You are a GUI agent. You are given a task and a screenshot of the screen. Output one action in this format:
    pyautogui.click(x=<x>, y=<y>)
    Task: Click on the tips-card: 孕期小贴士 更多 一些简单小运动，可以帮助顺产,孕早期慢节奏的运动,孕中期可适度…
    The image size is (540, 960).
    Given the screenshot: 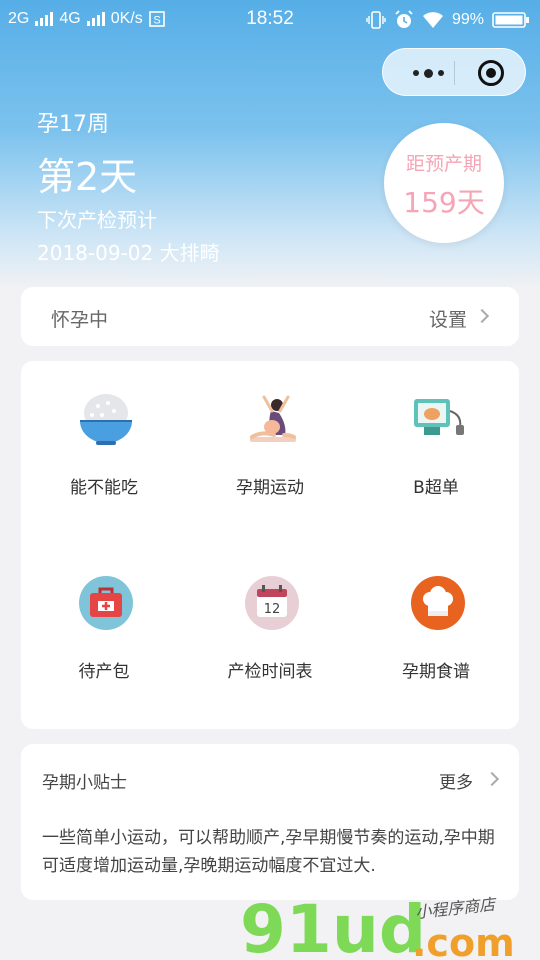 What is the action you would take?
    pyautogui.click(x=270, y=822)
    